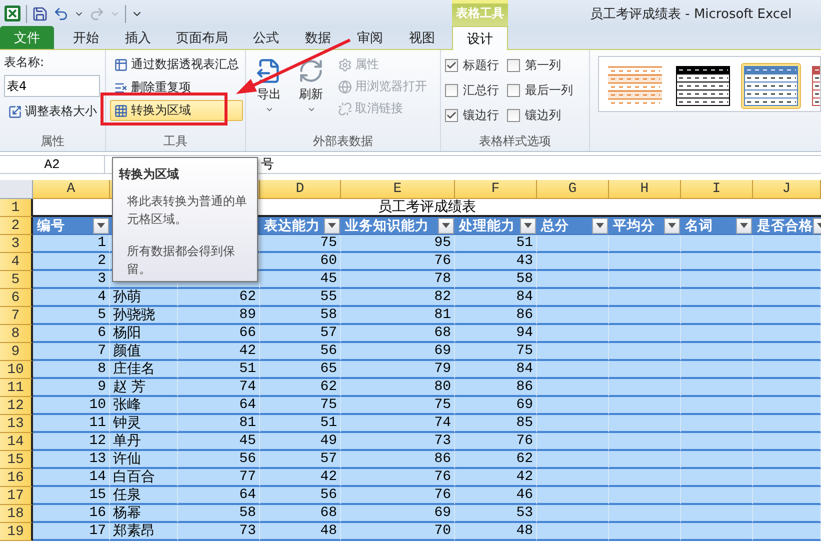 Image resolution: width=821 pixels, height=543 pixels. I want to click on heading-text: 处理能力, so click(487, 225).